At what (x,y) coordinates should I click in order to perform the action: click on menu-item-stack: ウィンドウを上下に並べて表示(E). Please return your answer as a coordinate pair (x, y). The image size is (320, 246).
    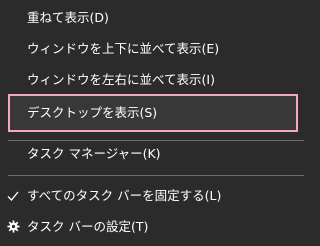
    Looking at the image, I should click on (156, 49).